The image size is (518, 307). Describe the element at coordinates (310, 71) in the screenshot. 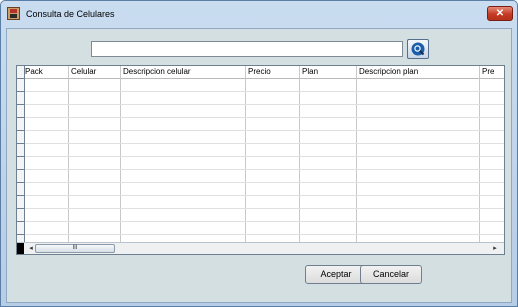

I see `column-header-plan: Plan` at that location.